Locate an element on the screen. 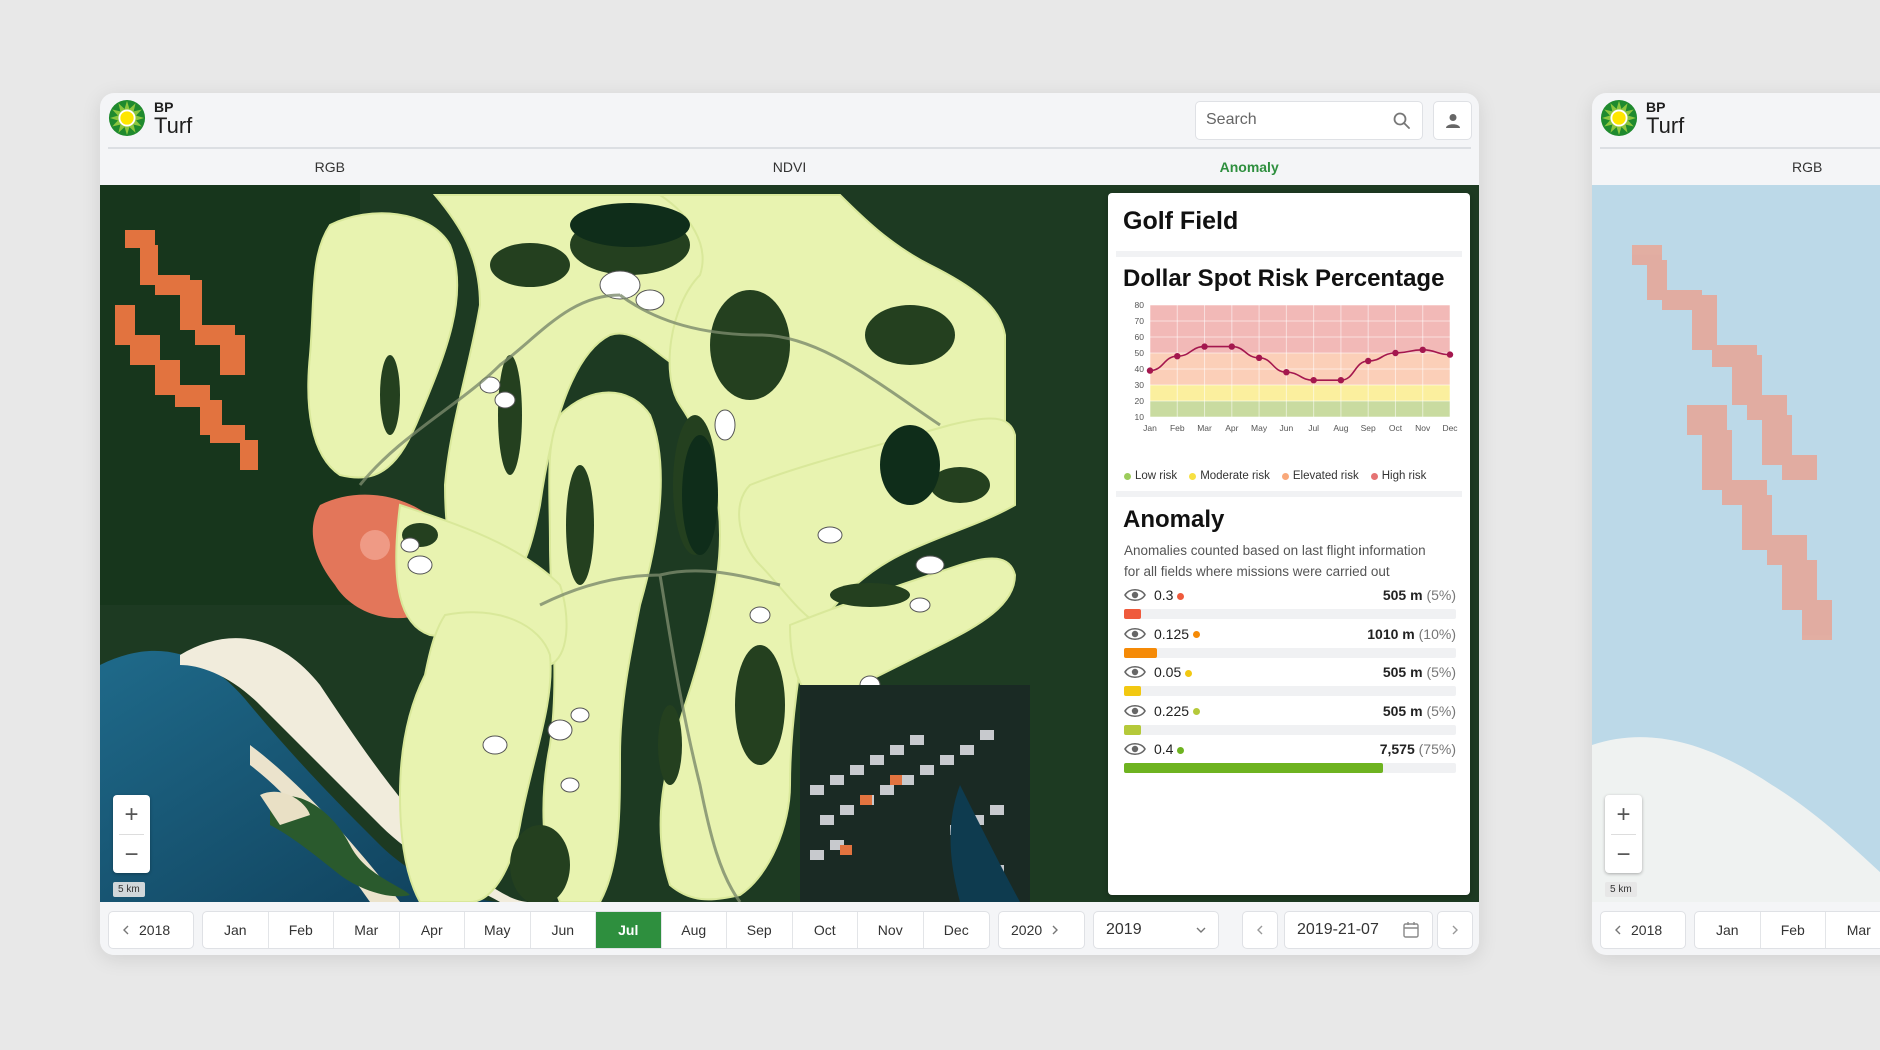 This screenshot has height=1050, width=1880. month-aug: Aug is located at coordinates (694, 930).